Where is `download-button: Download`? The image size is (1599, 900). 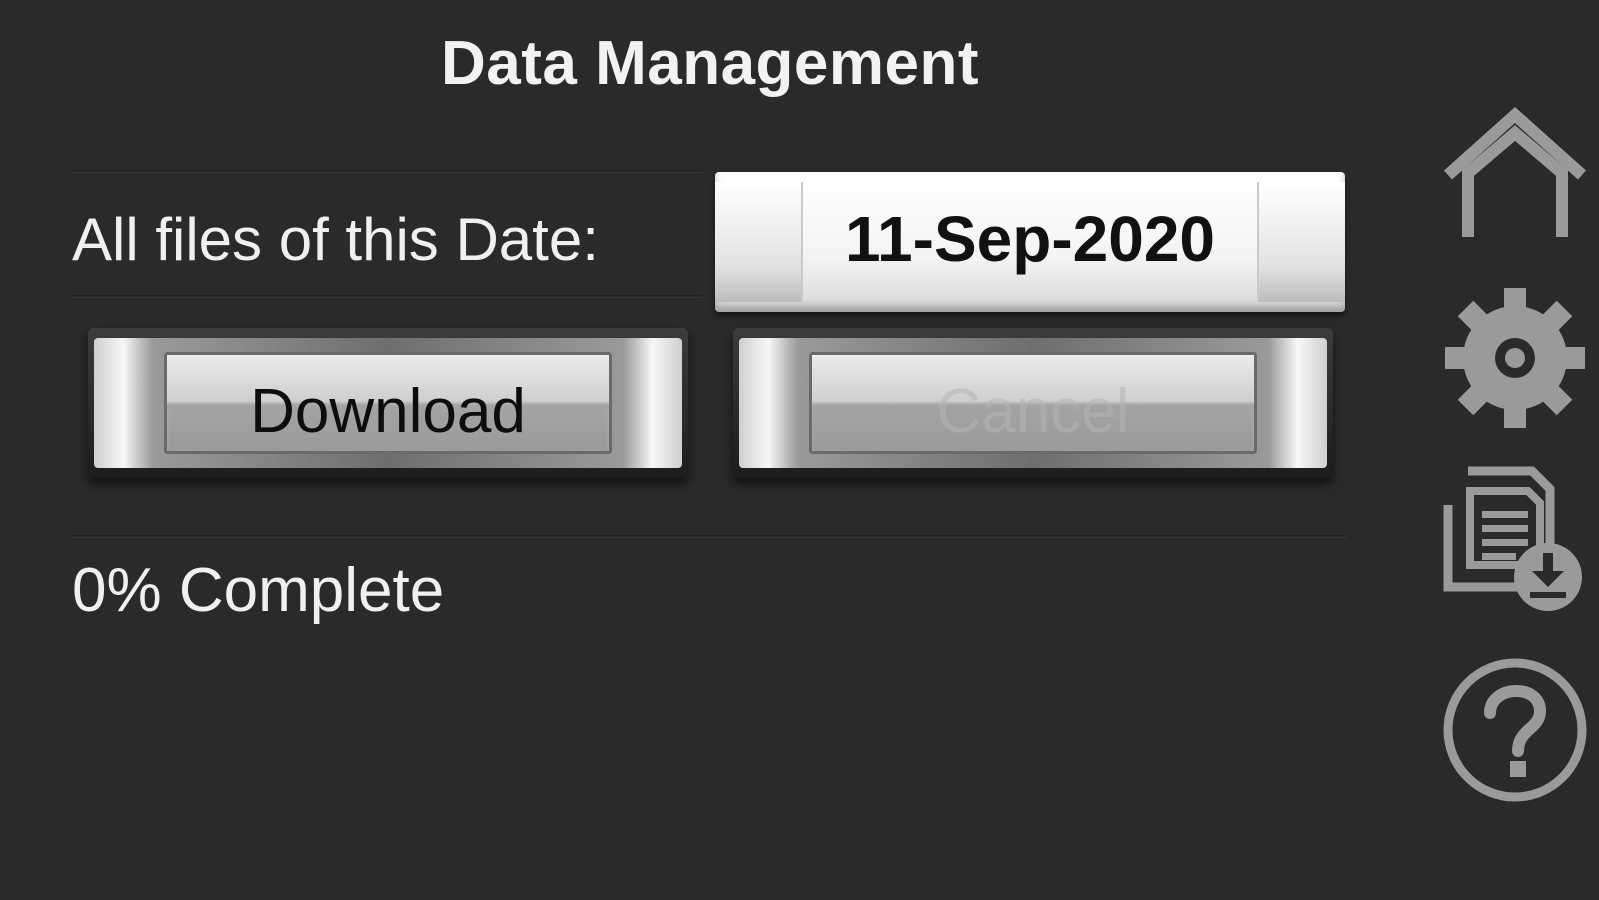 download-button: Download is located at coordinates (388, 403).